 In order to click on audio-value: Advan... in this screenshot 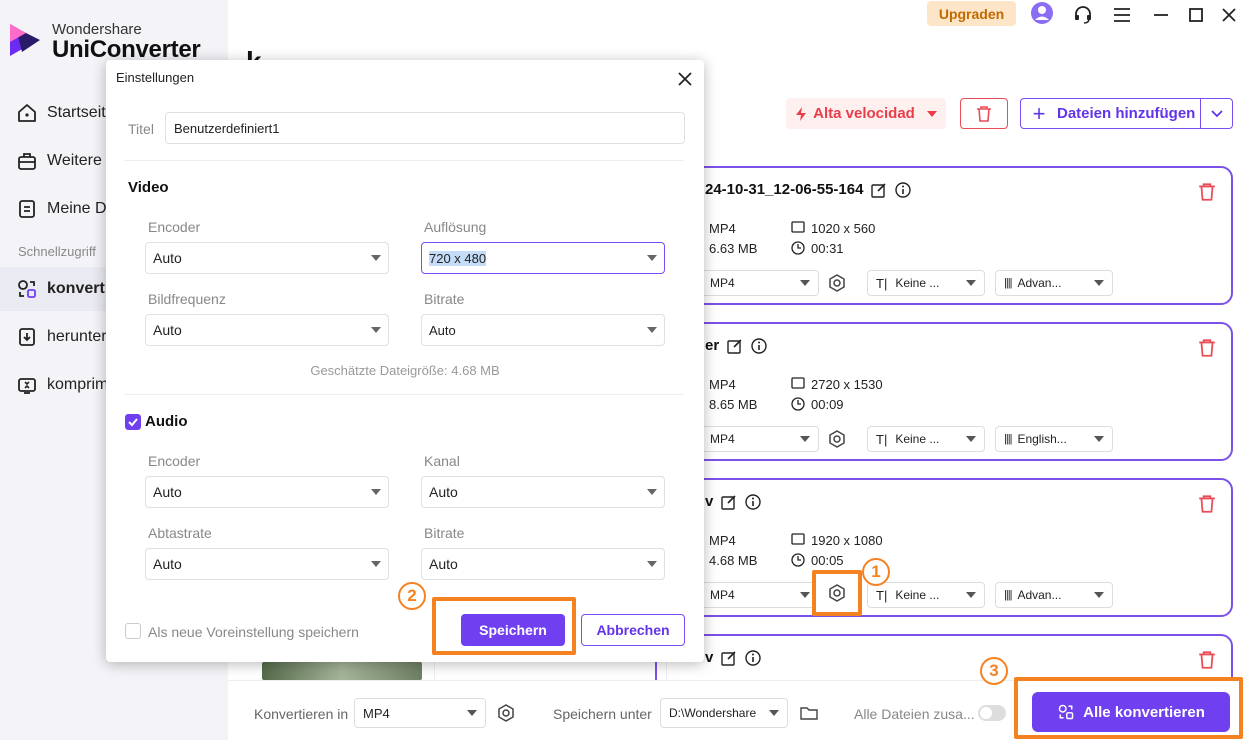, I will do `click(1039, 595)`.